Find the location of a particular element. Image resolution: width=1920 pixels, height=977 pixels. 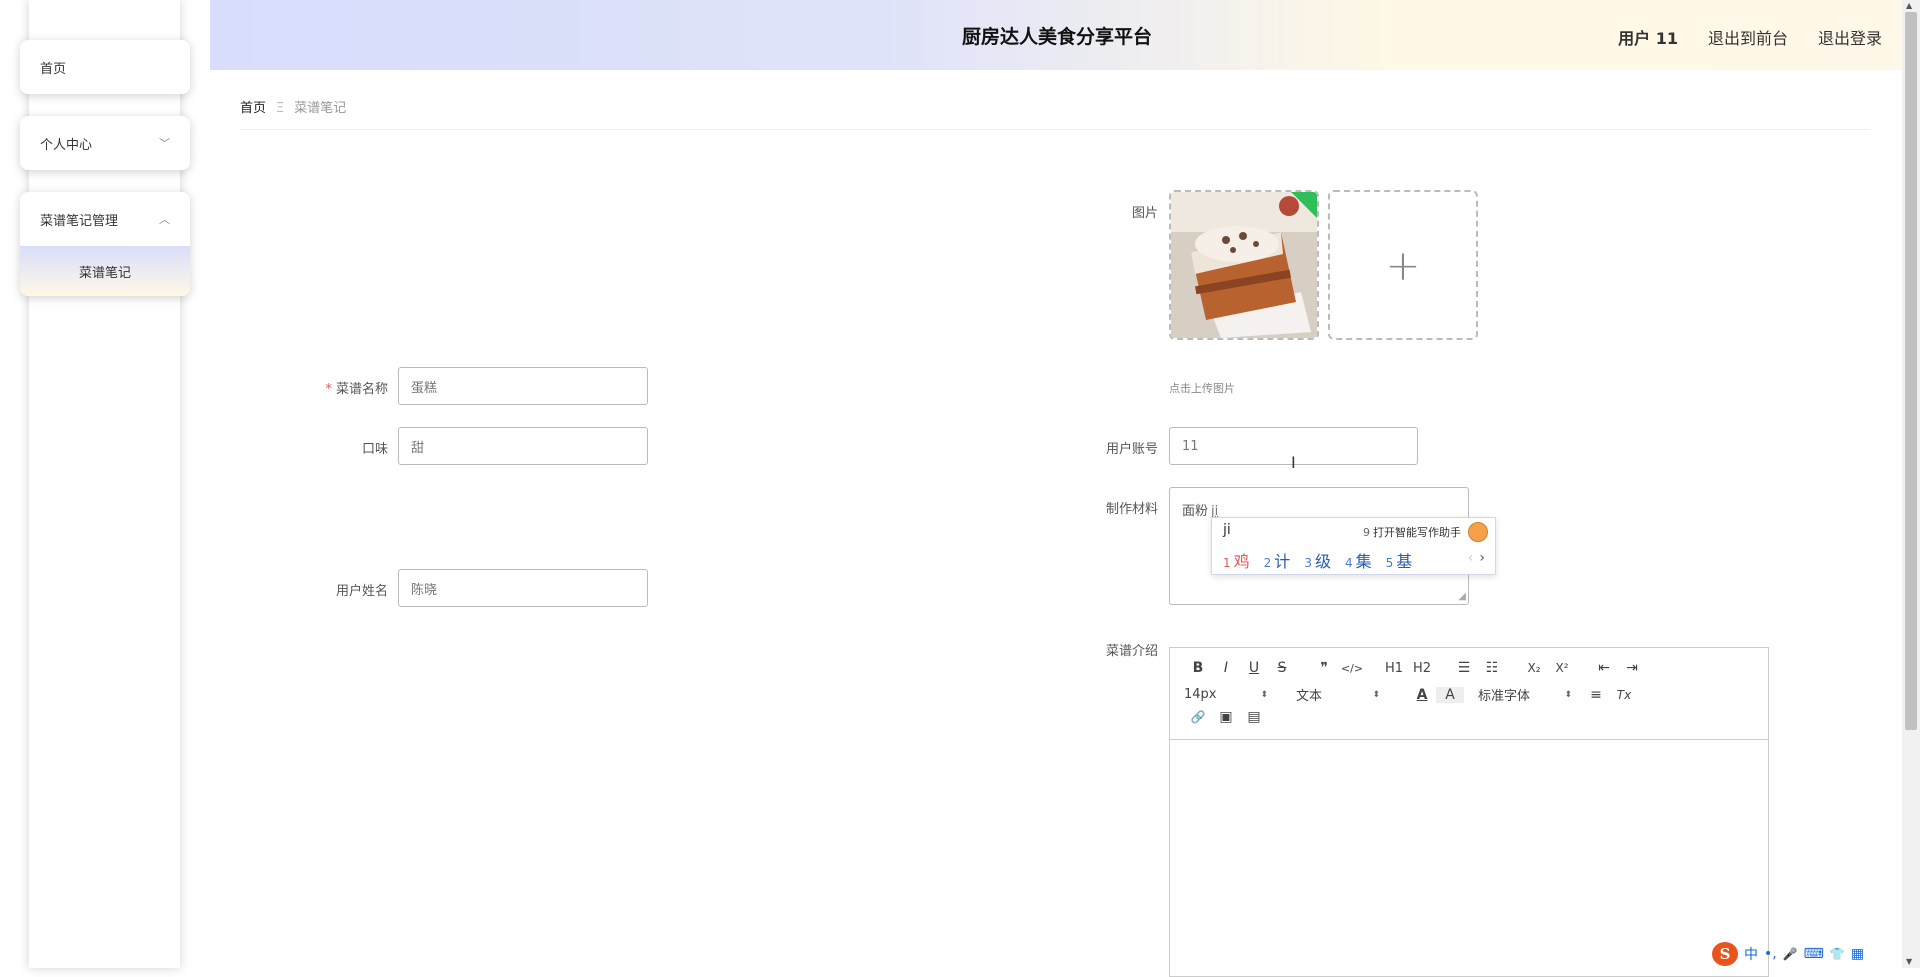

recipe-name-label: * 菜谱名称 is located at coordinates (344, 387).